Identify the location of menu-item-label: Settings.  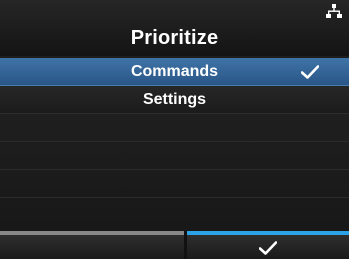
(174, 99).